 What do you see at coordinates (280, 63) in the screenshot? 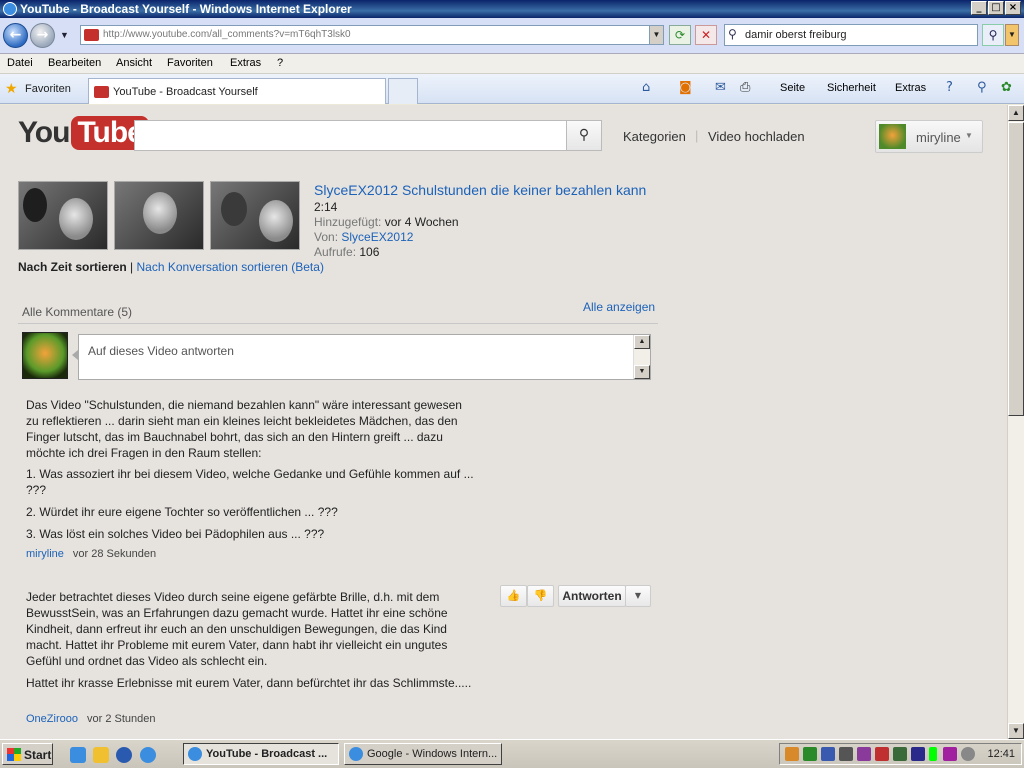
I see `menu-item-help: ?` at bounding box center [280, 63].